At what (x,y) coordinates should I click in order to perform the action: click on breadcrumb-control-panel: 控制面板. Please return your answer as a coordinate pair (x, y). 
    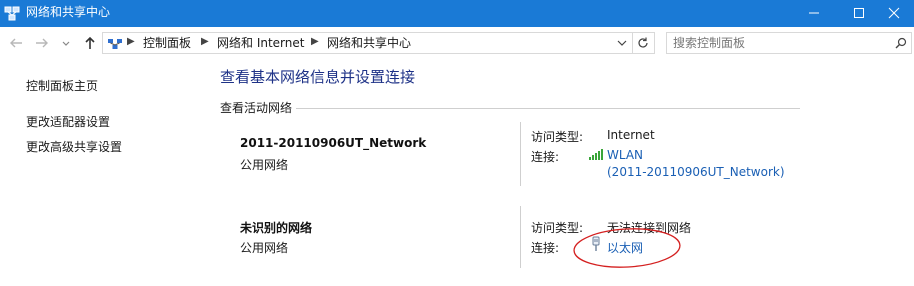
    Looking at the image, I should click on (167, 43).